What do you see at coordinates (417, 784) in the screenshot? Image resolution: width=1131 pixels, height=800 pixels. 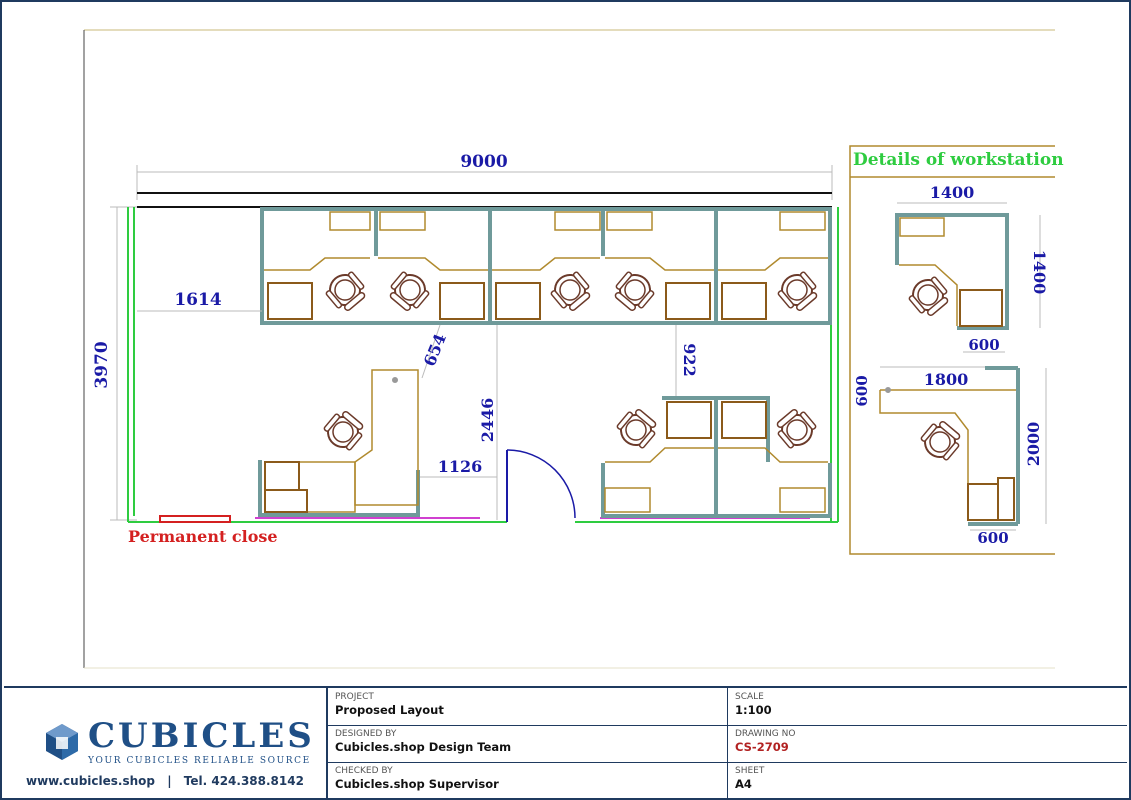 I see `checked-value: Cubicles.shop Supervisor` at bounding box center [417, 784].